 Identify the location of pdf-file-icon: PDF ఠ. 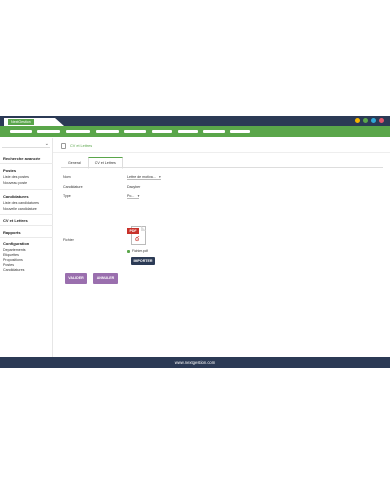
(137, 235).